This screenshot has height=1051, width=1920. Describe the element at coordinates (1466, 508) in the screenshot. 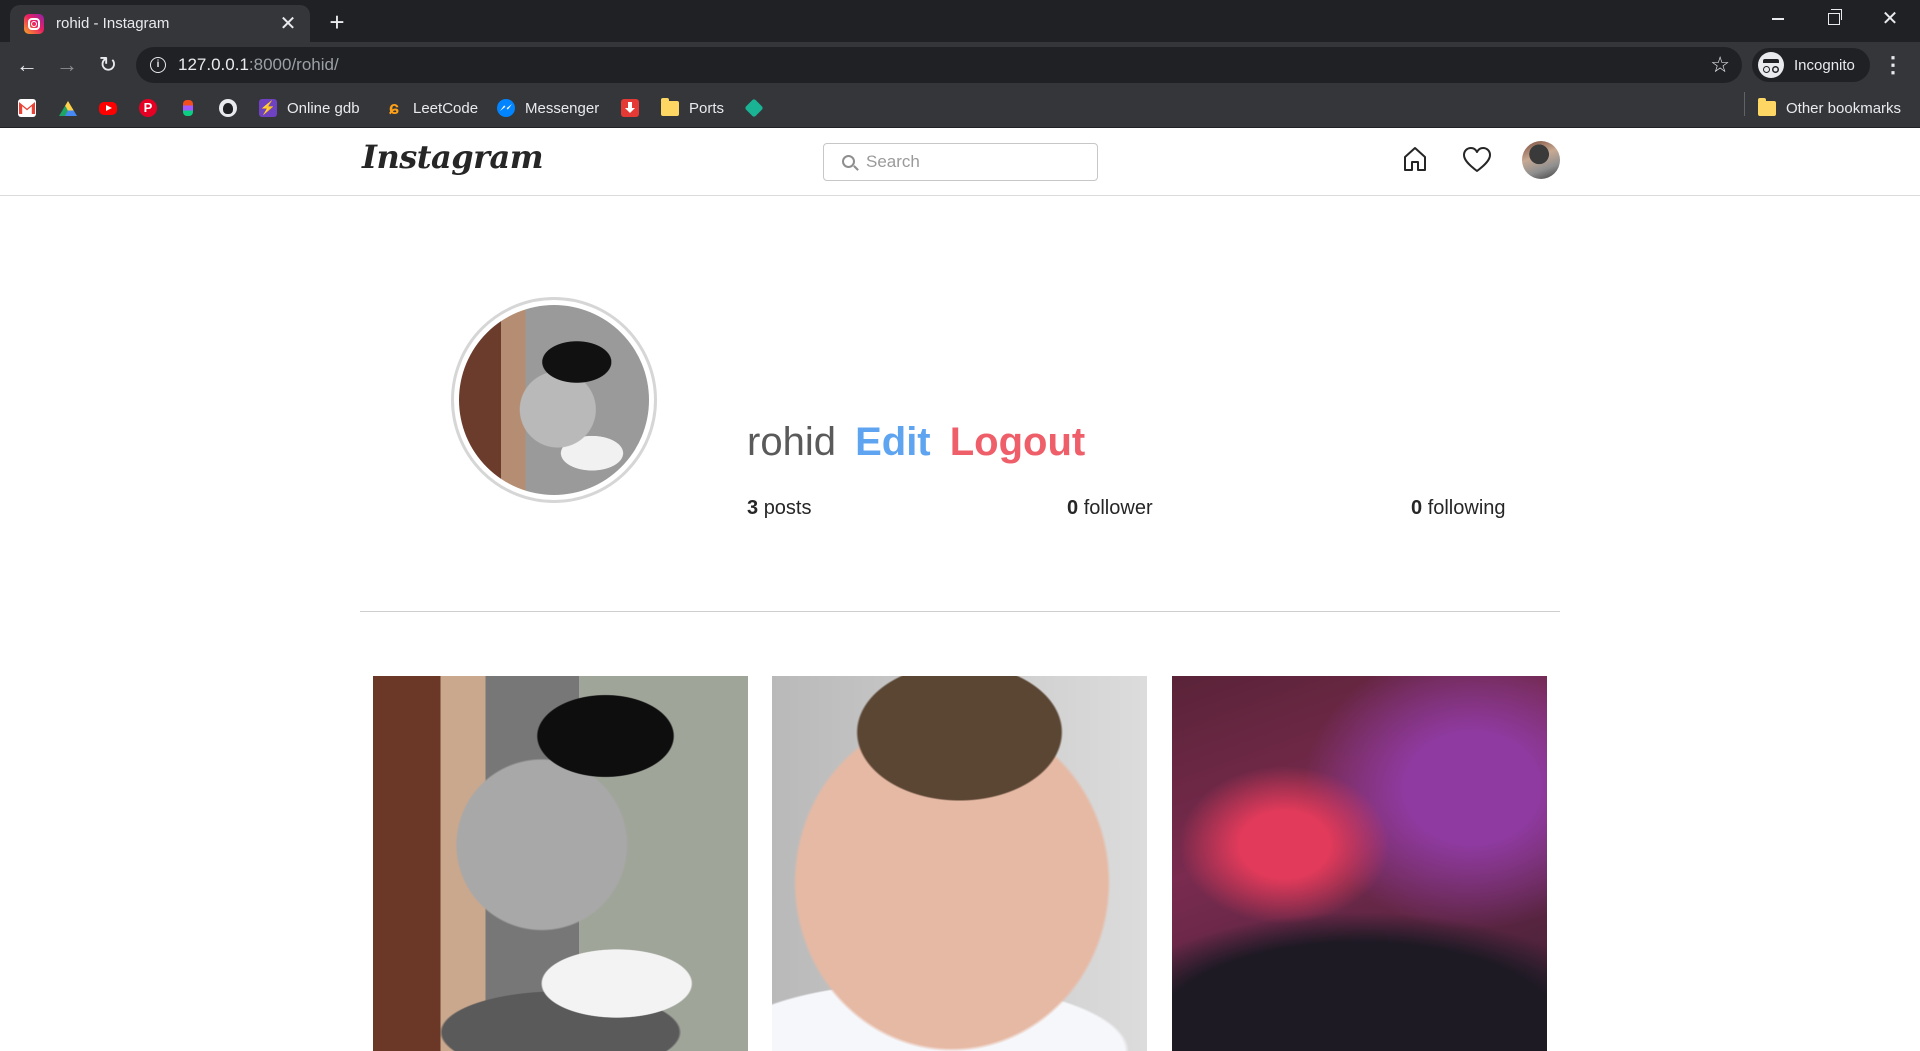

I see `following-label: following` at that location.